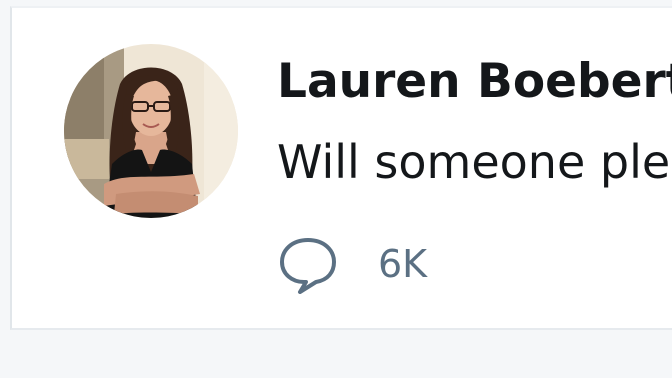 Image resolution: width=672 pixels, height=378 pixels. I want to click on avatar, so click(151, 131).